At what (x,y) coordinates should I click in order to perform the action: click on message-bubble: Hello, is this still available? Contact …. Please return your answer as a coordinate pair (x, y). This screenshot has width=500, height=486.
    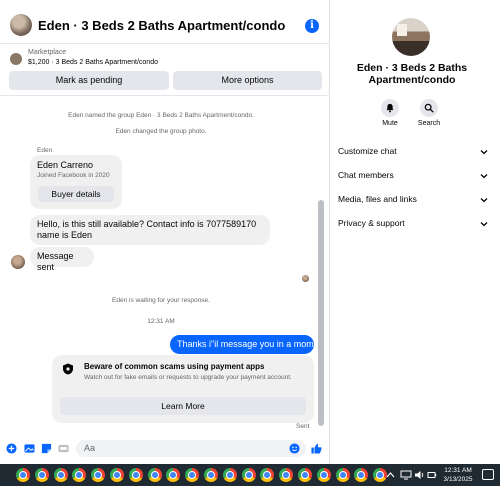
    Looking at the image, I should click on (150, 230).